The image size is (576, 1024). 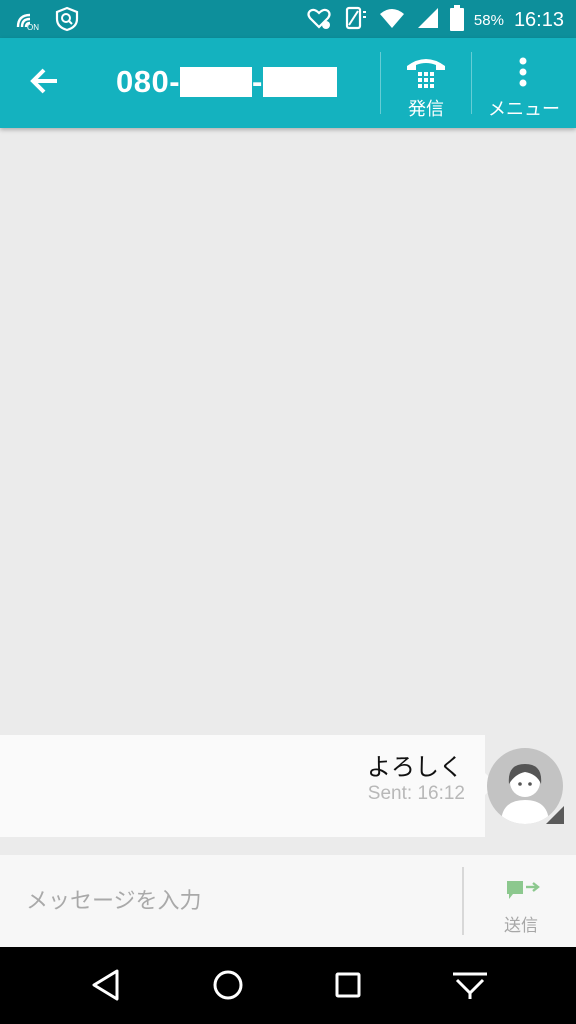 I want to click on composer: 送信, so click(x=288, y=901).